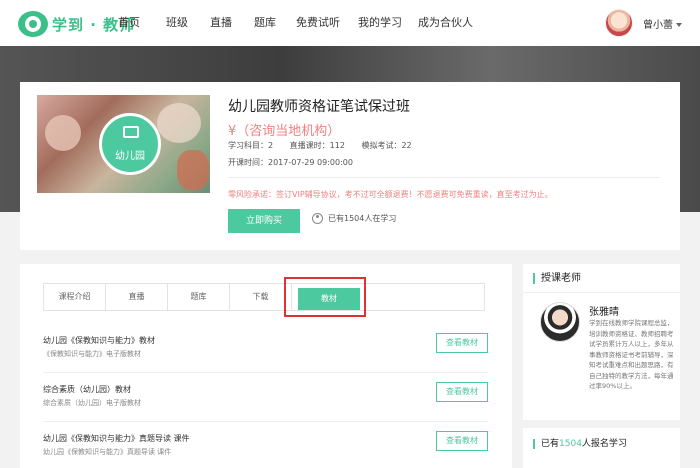  What do you see at coordinates (87, 389) in the screenshot?
I see `material-title: 综合素质（幼儿园）教材` at bounding box center [87, 389].